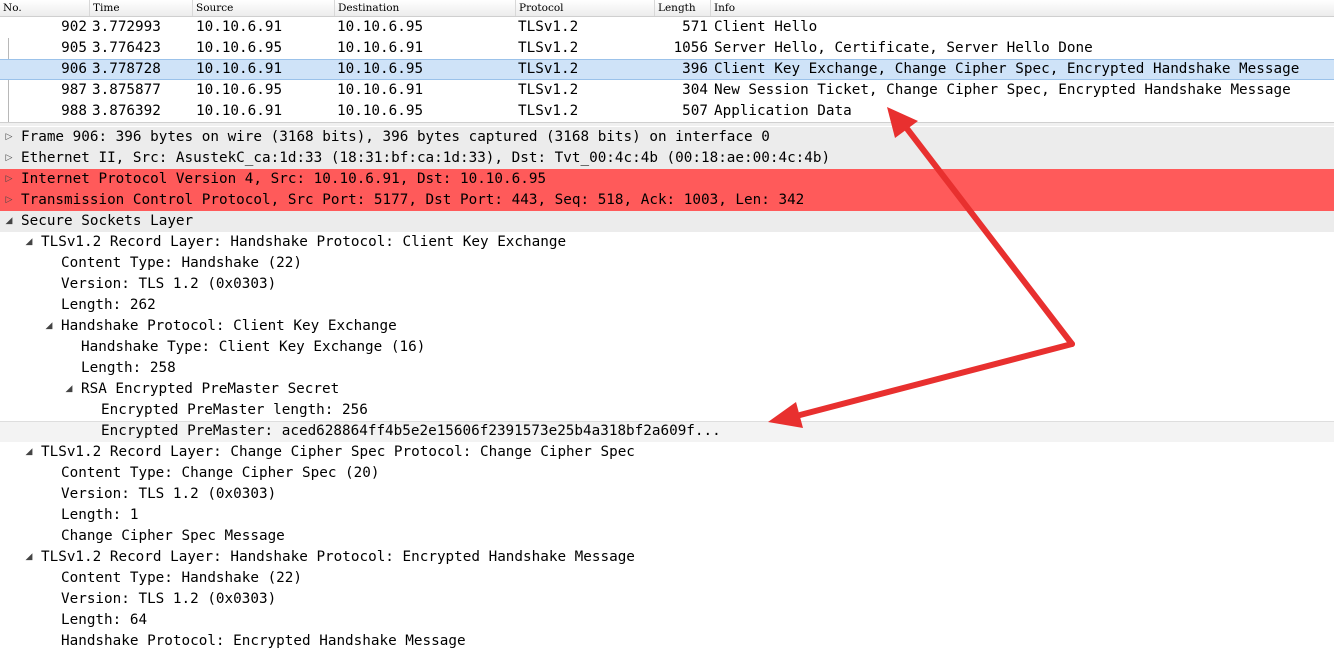 This screenshot has height=657, width=1334. What do you see at coordinates (108, 305) in the screenshot?
I see `detail-text: Length: 262` at bounding box center [108, 305].